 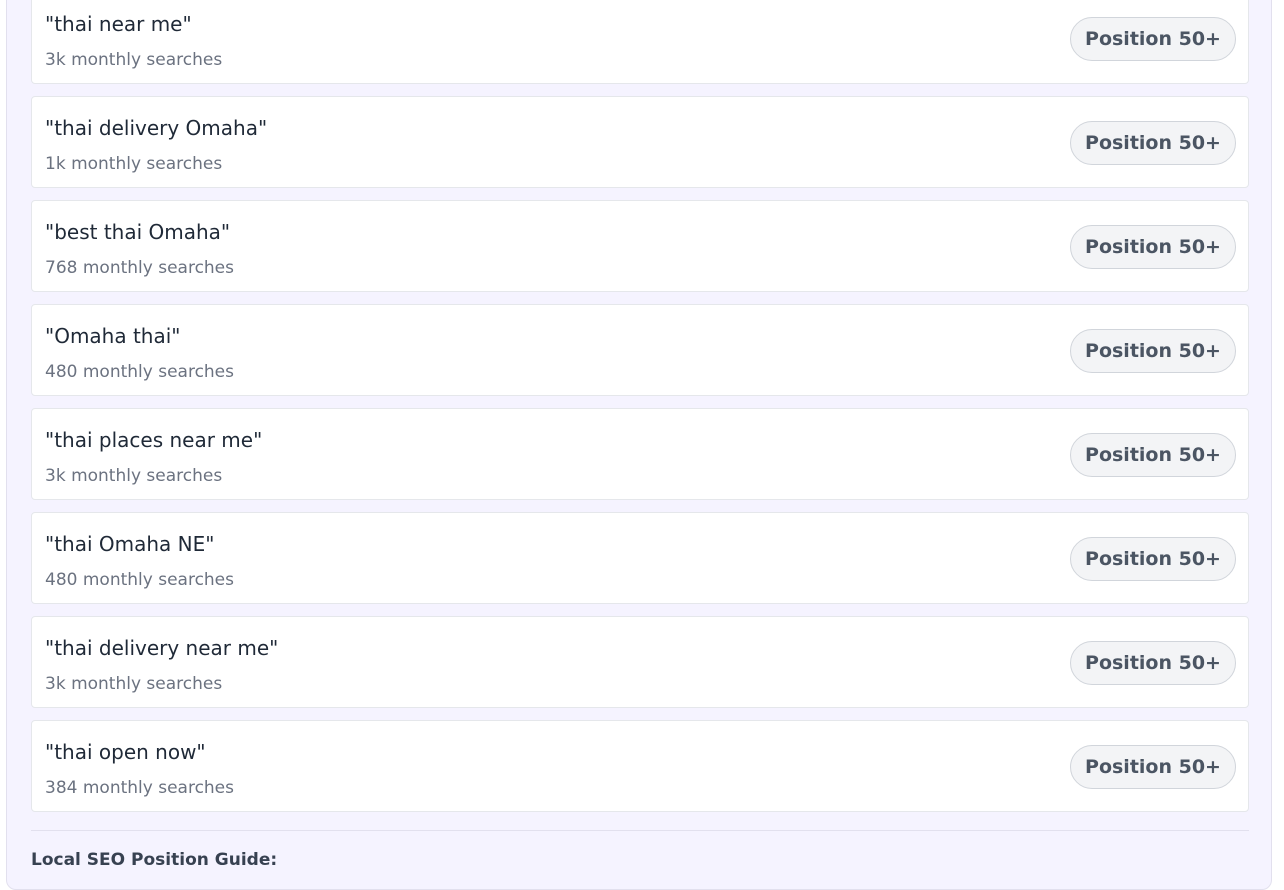 I want to click on search-volume: 1k monthly searches, so click(x=134, y=164).